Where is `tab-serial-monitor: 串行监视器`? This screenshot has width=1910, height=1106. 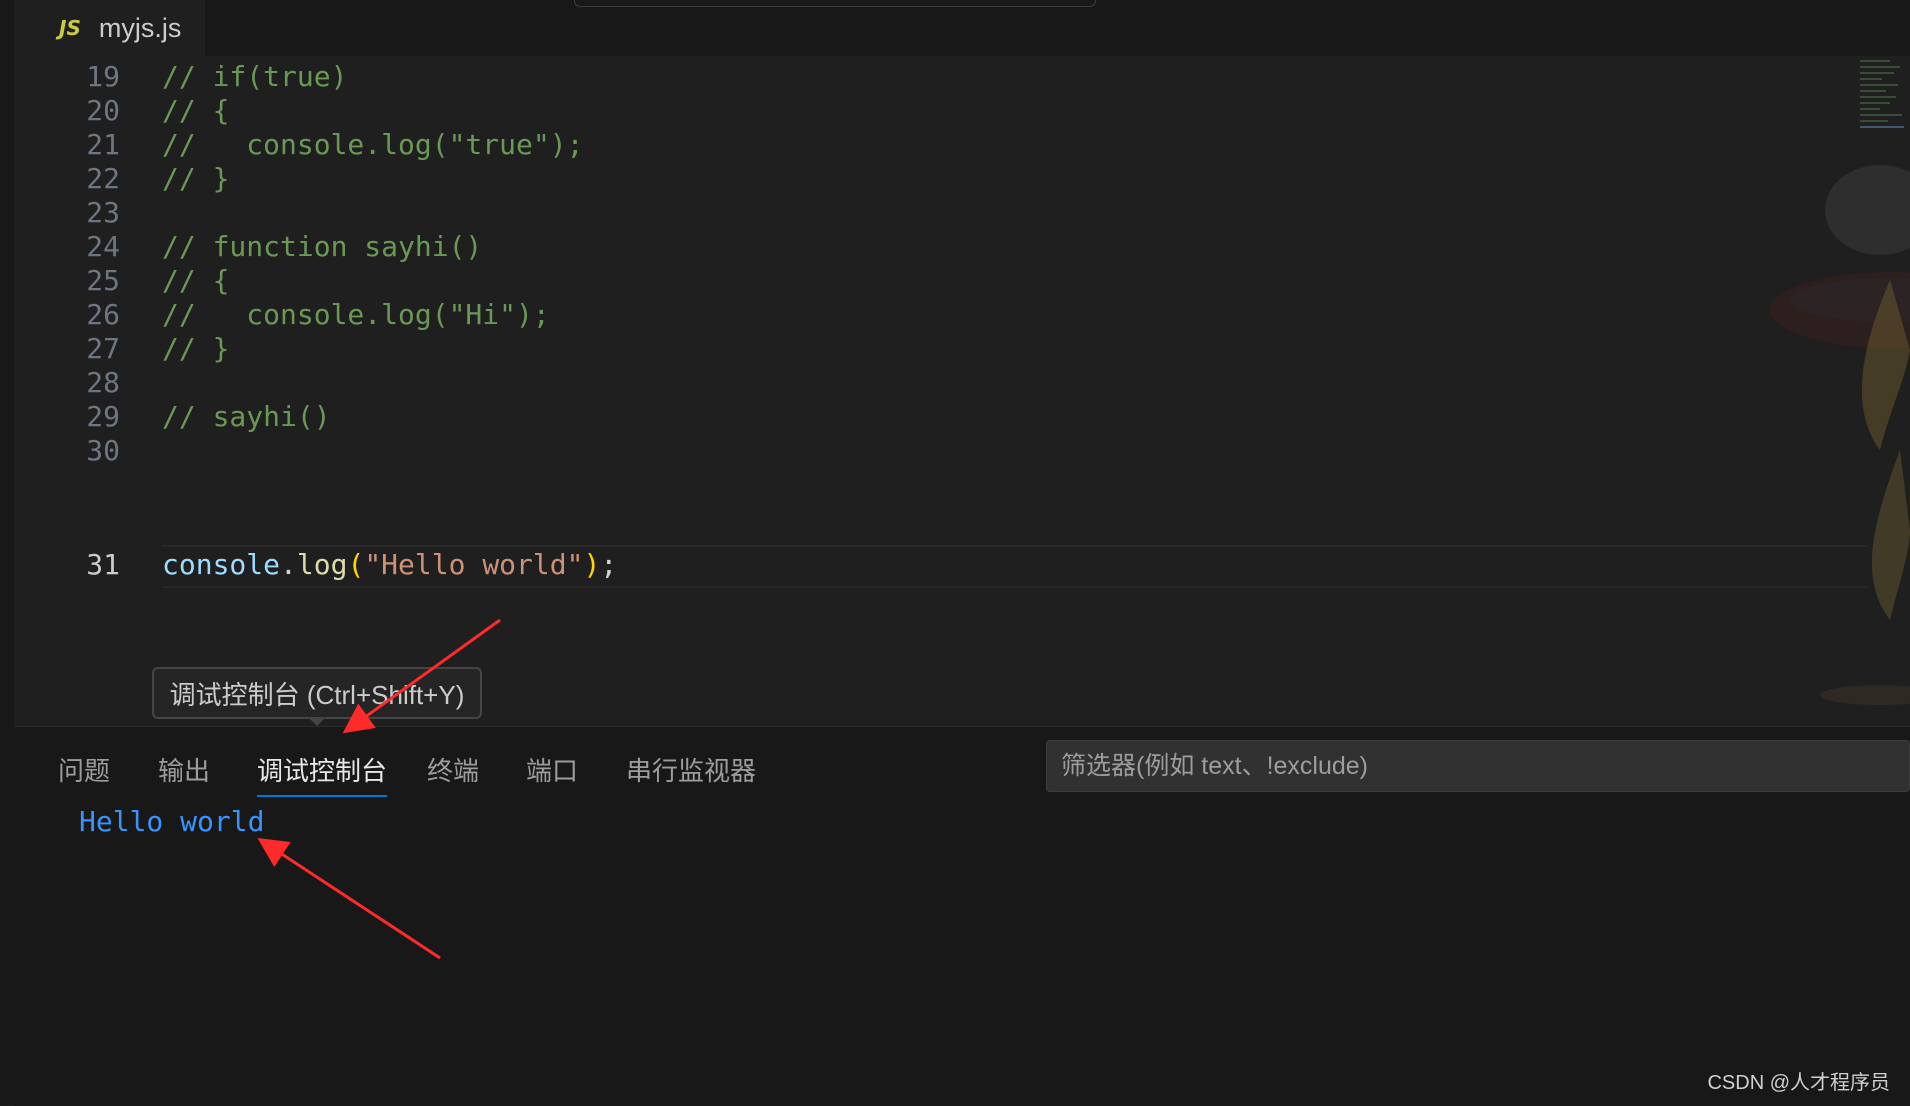 tab-serial-monitor: 串行监视器 is located at coordinates (691, 771).